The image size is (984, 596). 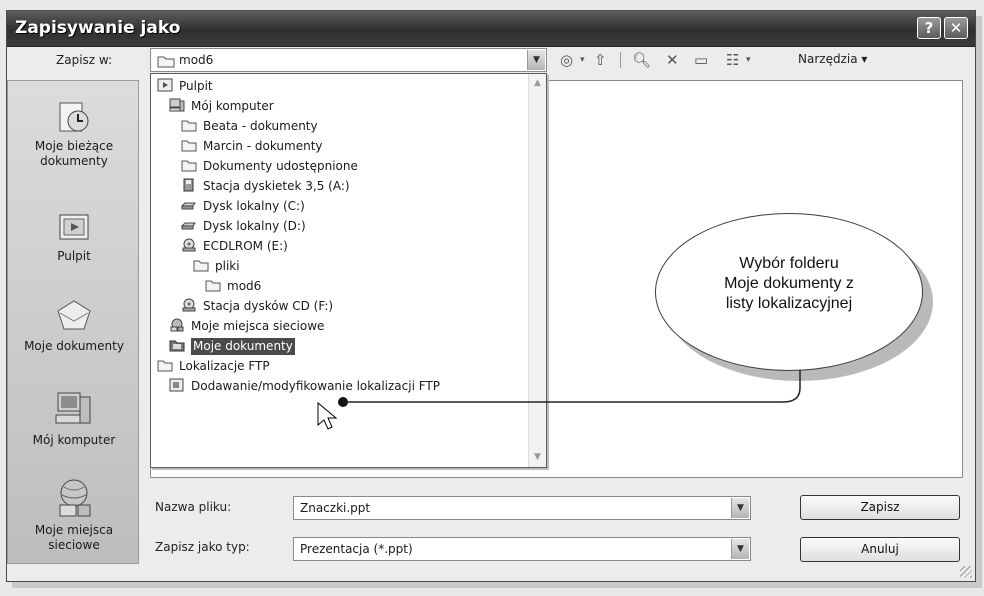 What do you see at coordinates (789, 263) in the screenshot?
I see `callout-line-1: Wybór folderu` at bounding box center [789, 263].